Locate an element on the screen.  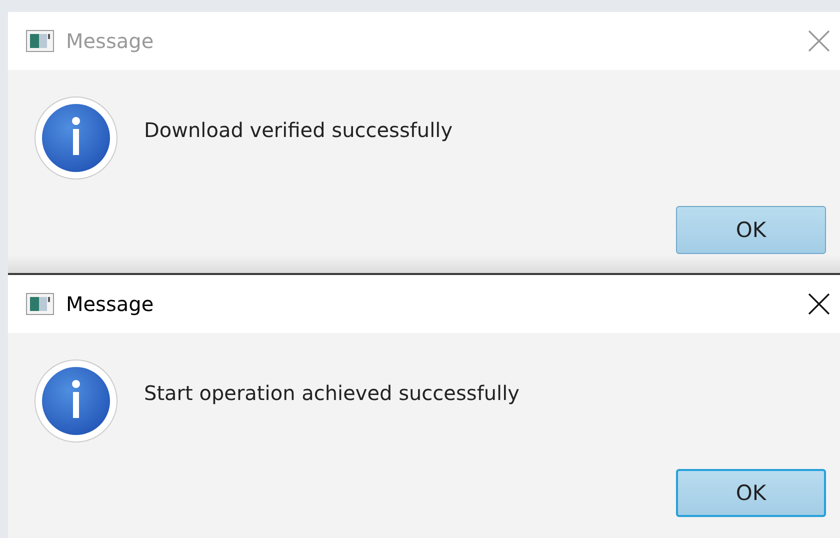
close-icon is located at coordinates (819, 304).